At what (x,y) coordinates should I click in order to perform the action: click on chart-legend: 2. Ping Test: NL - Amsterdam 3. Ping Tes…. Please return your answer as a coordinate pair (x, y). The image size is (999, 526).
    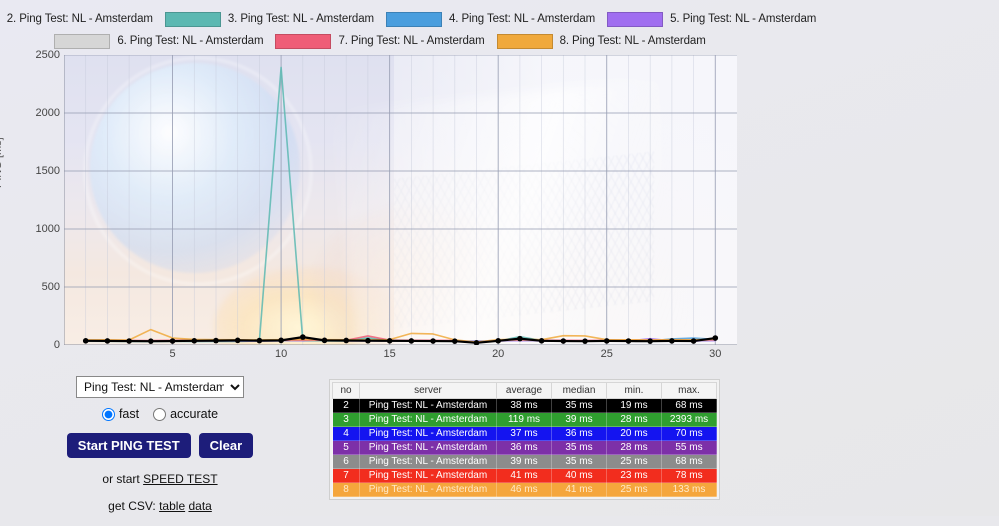
    Looking at the image, I should click on (408, 30).